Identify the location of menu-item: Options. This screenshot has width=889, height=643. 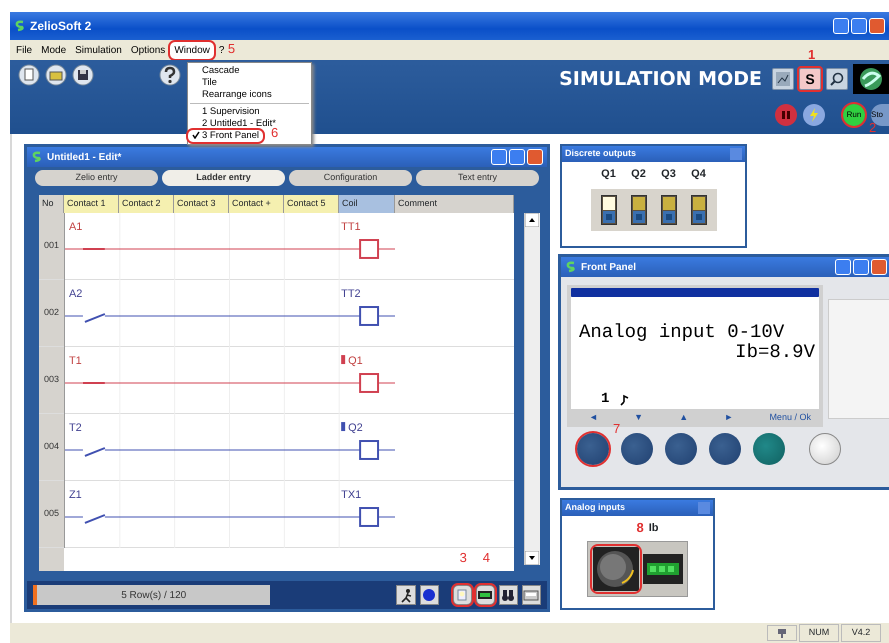
(148, 50).